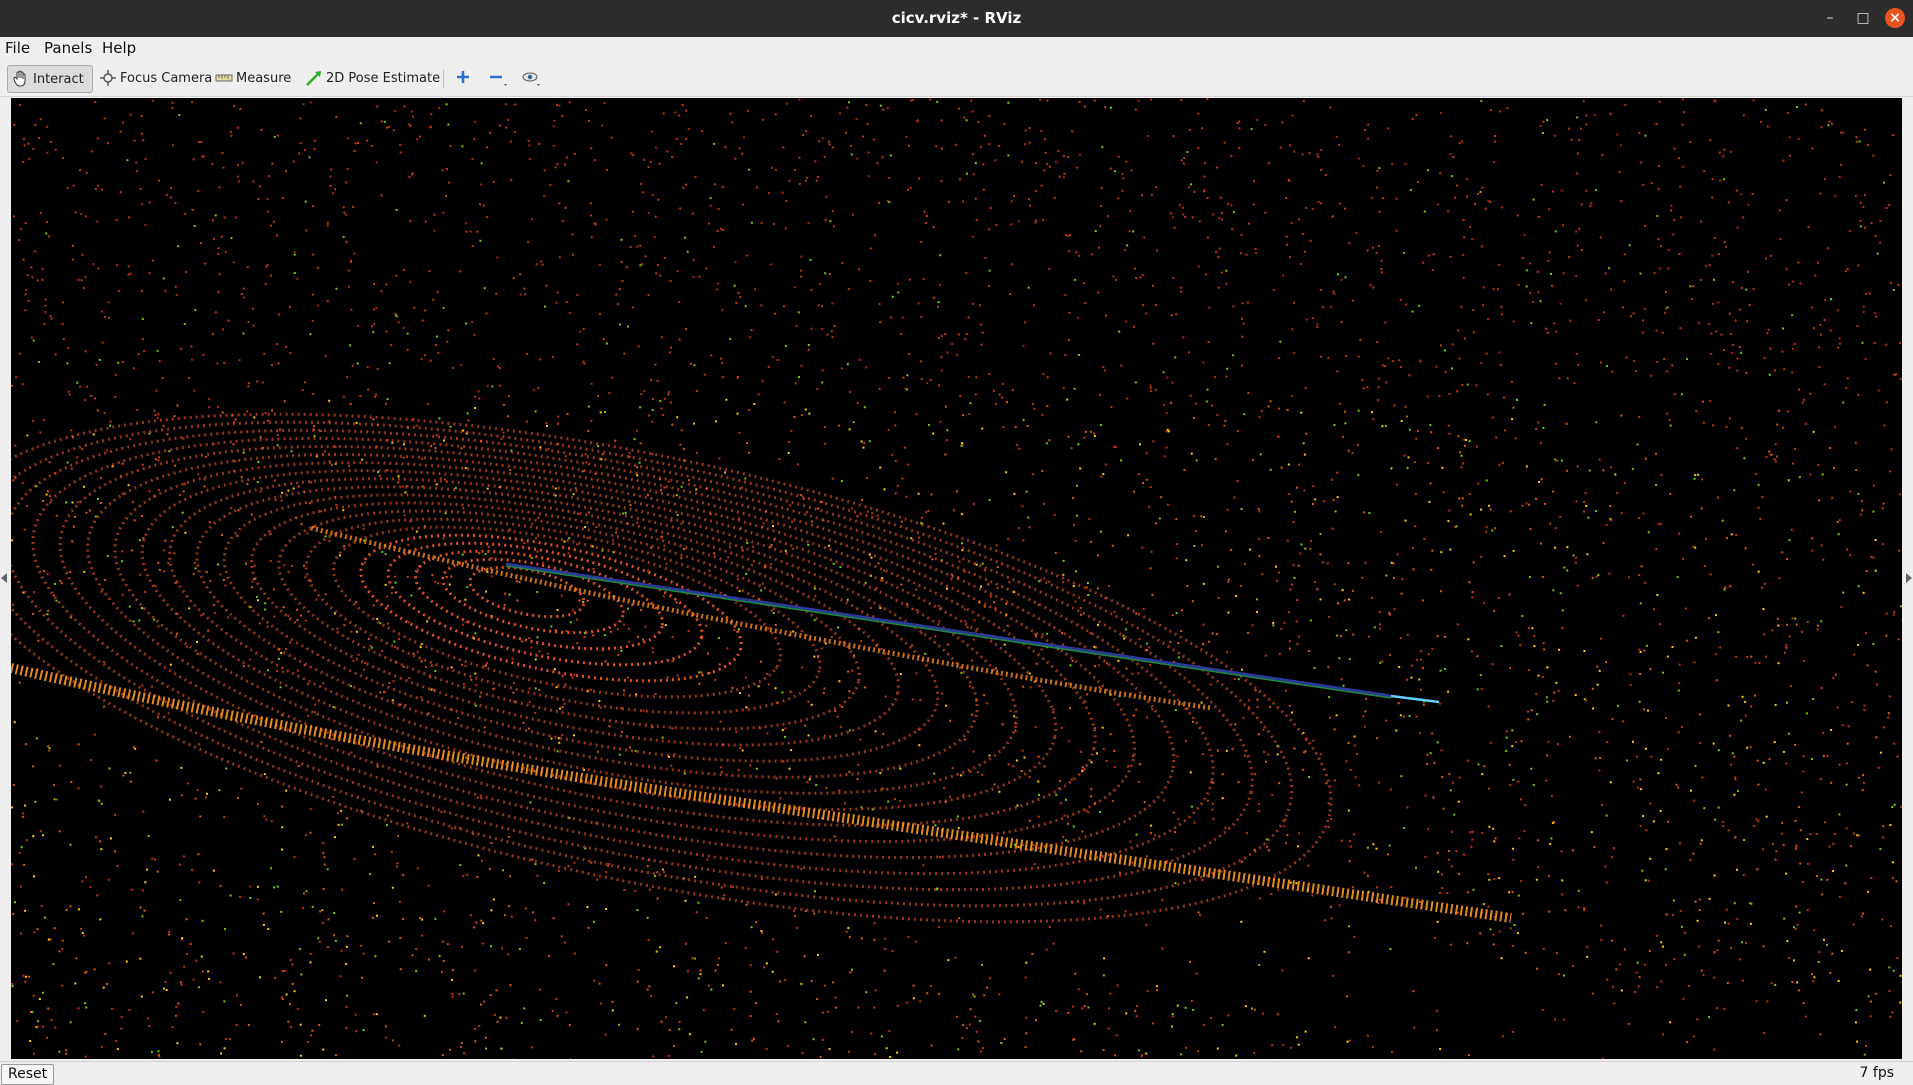  Describe the element at coordinates (17, 48) in the screenshot. I see `menu-file: File` at that location.